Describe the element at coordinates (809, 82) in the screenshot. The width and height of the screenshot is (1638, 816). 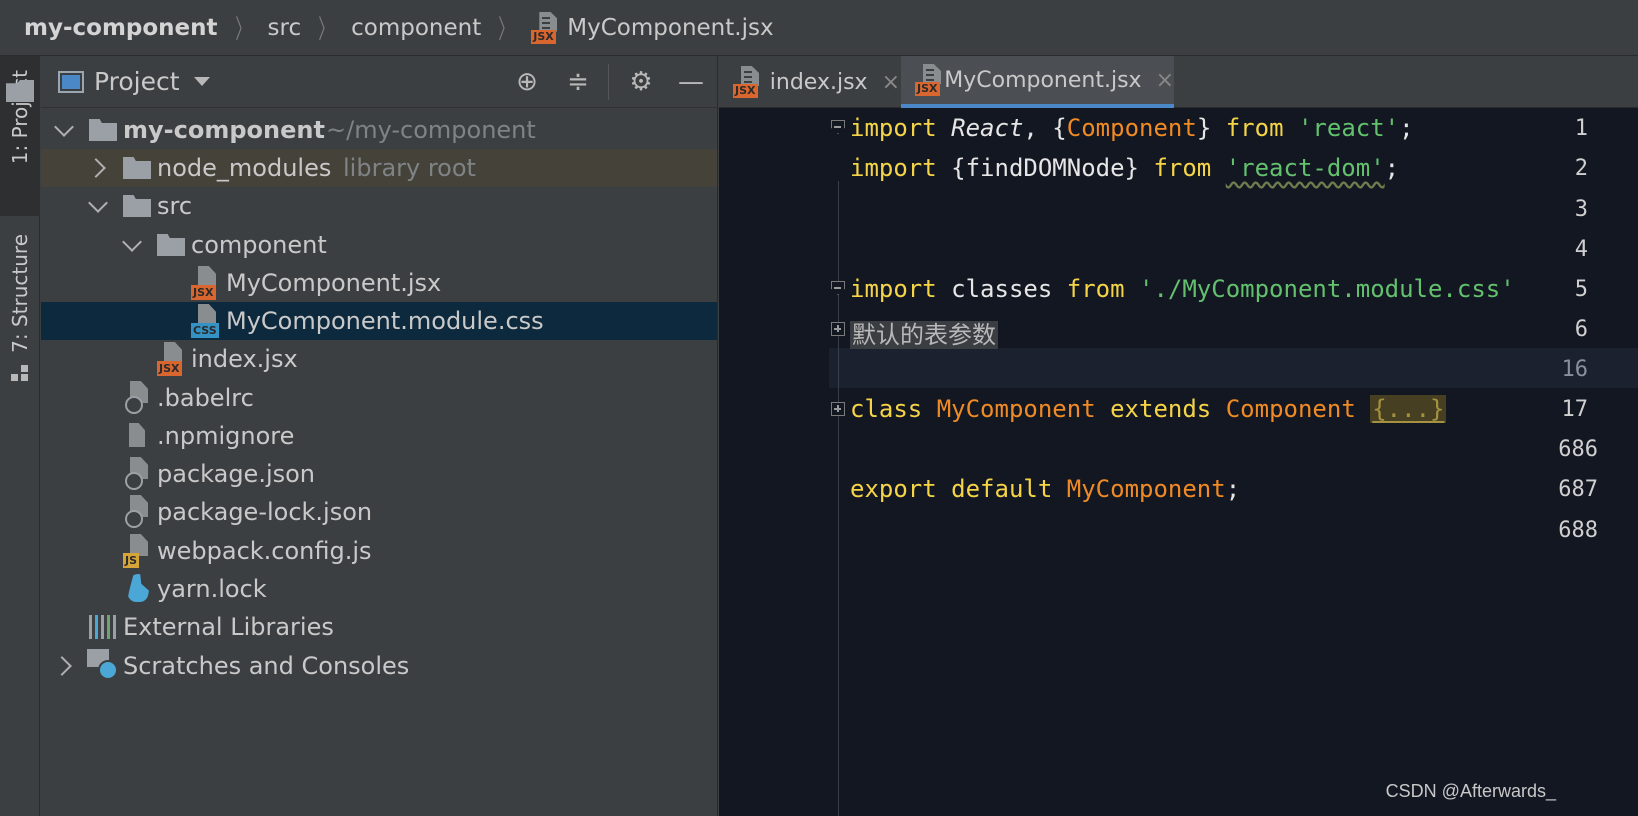
I see `tab-index-jsx: JSX index.jsx ×` at that location.